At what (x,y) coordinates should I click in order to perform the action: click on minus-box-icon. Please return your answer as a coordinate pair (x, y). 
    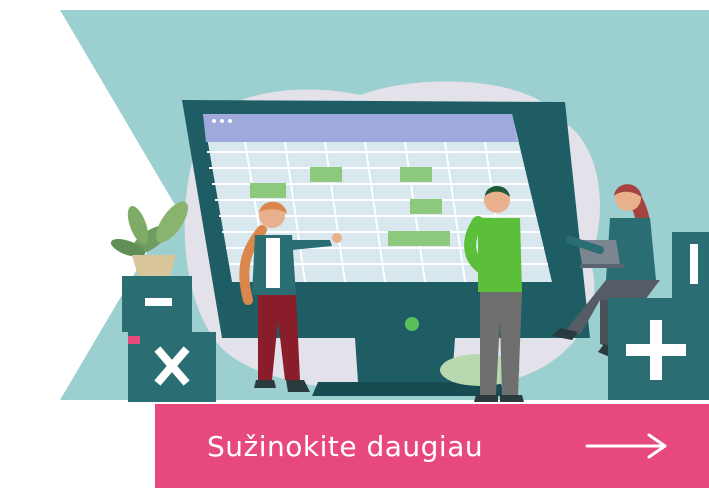
    Looking at the image, I should click on (157, 304).